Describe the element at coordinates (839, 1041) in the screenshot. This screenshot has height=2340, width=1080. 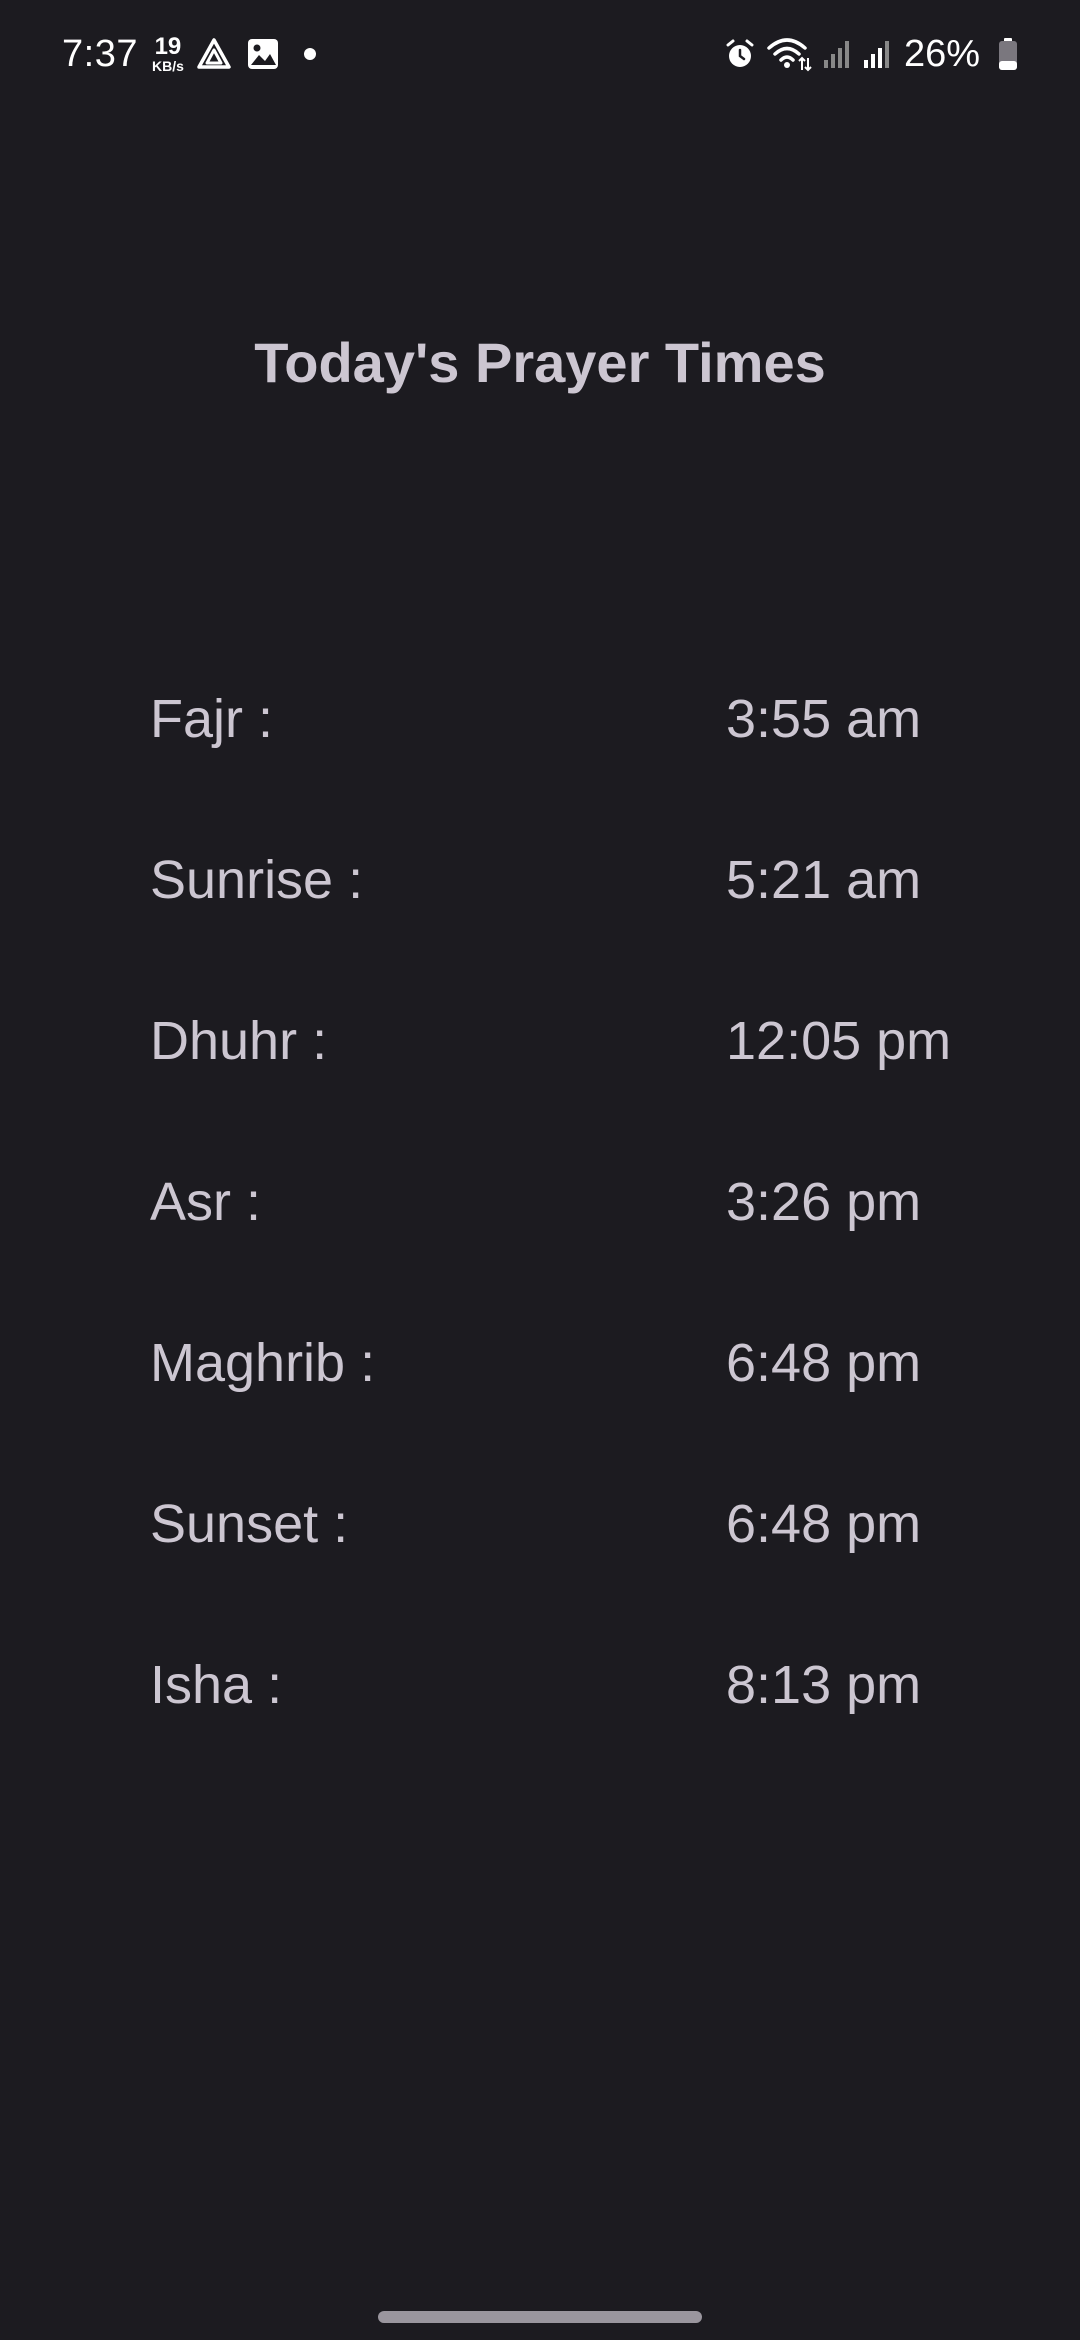
I see `prayer-time: 12:05 pm` at that location.